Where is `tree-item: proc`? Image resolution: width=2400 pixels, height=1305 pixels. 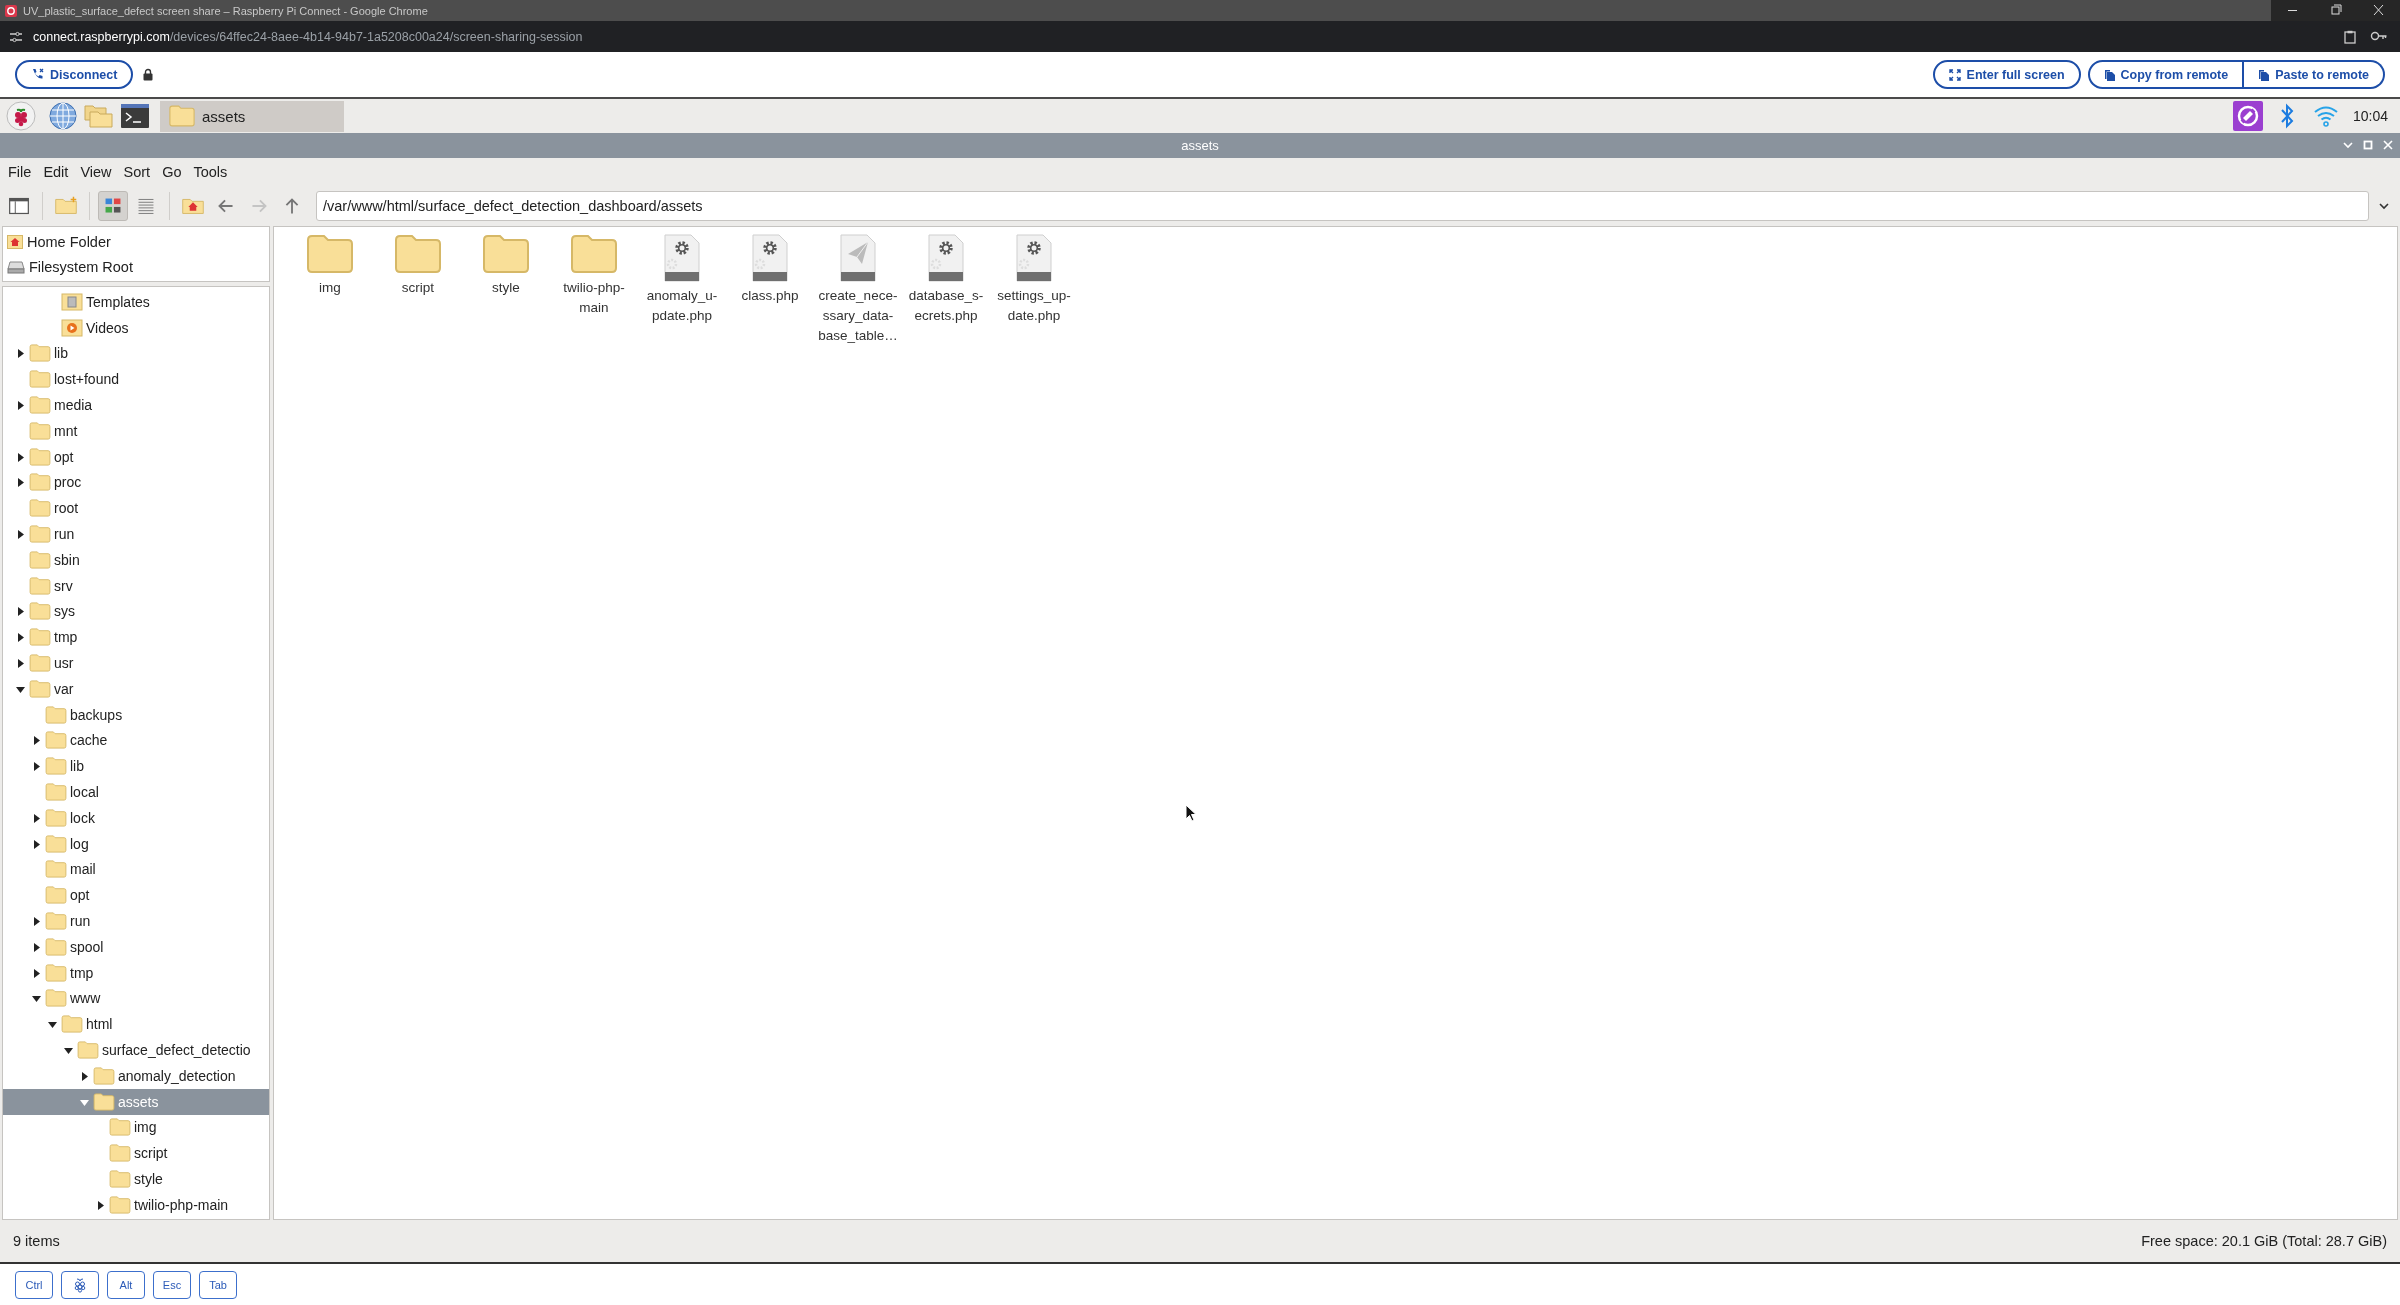
tree-item: proc is located at coordinates (136, 482).